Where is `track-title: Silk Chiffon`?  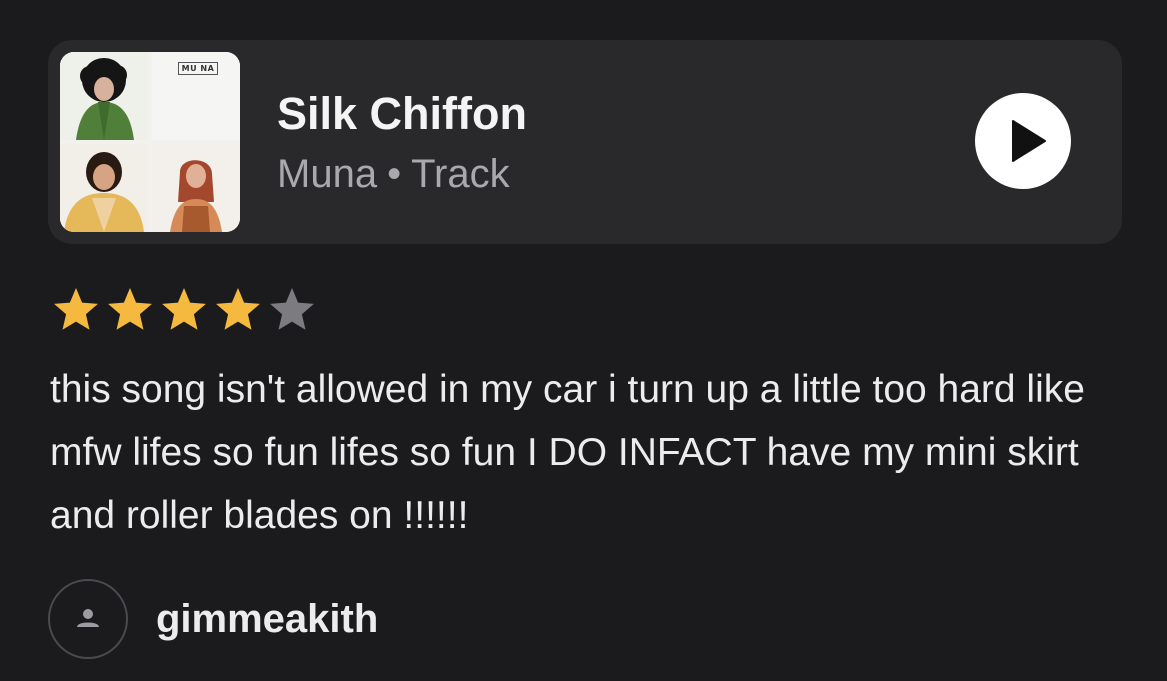 track-title: Silk Chiffon is located at coordinates (402, 114).